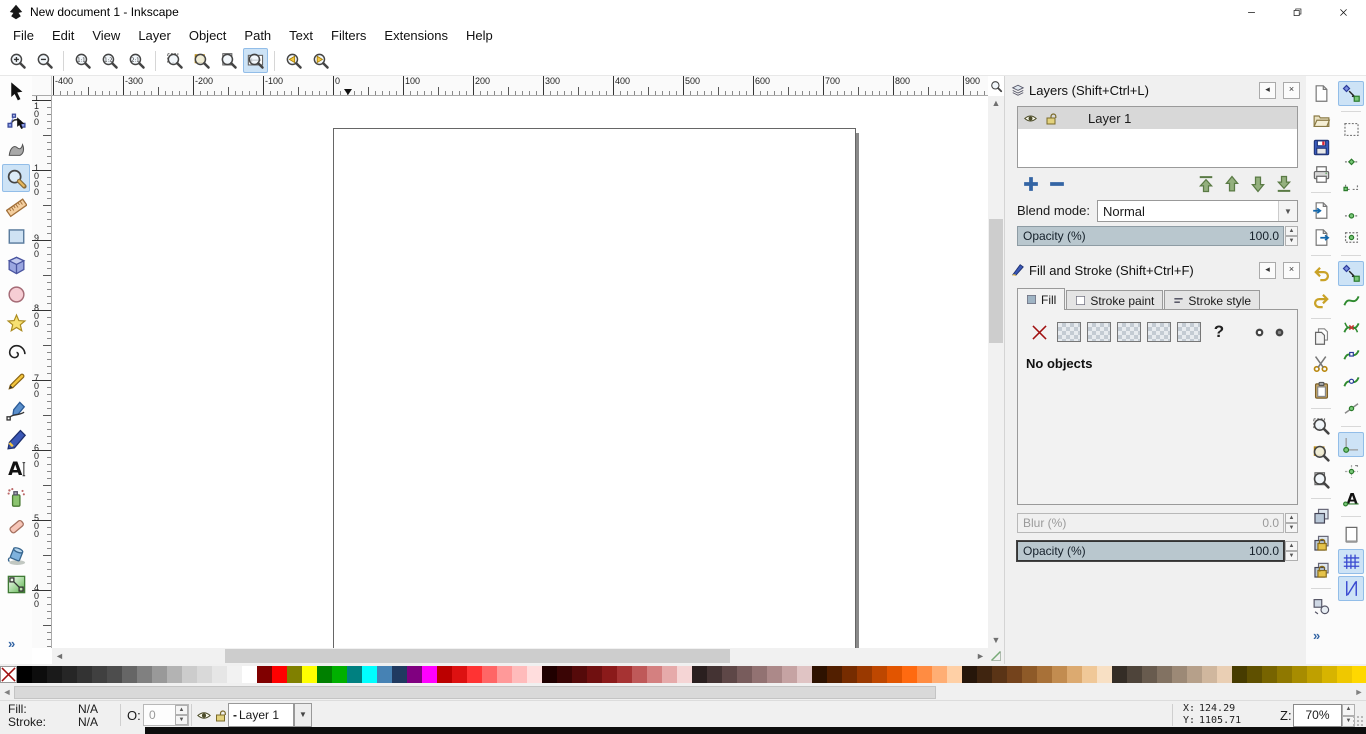 Image resolution: width=1366 pixels, height=734 pixels. Describe the element at coordinates (59, 656) in the screenshot. I see `scroll-left-arrow: ◄` at that location.